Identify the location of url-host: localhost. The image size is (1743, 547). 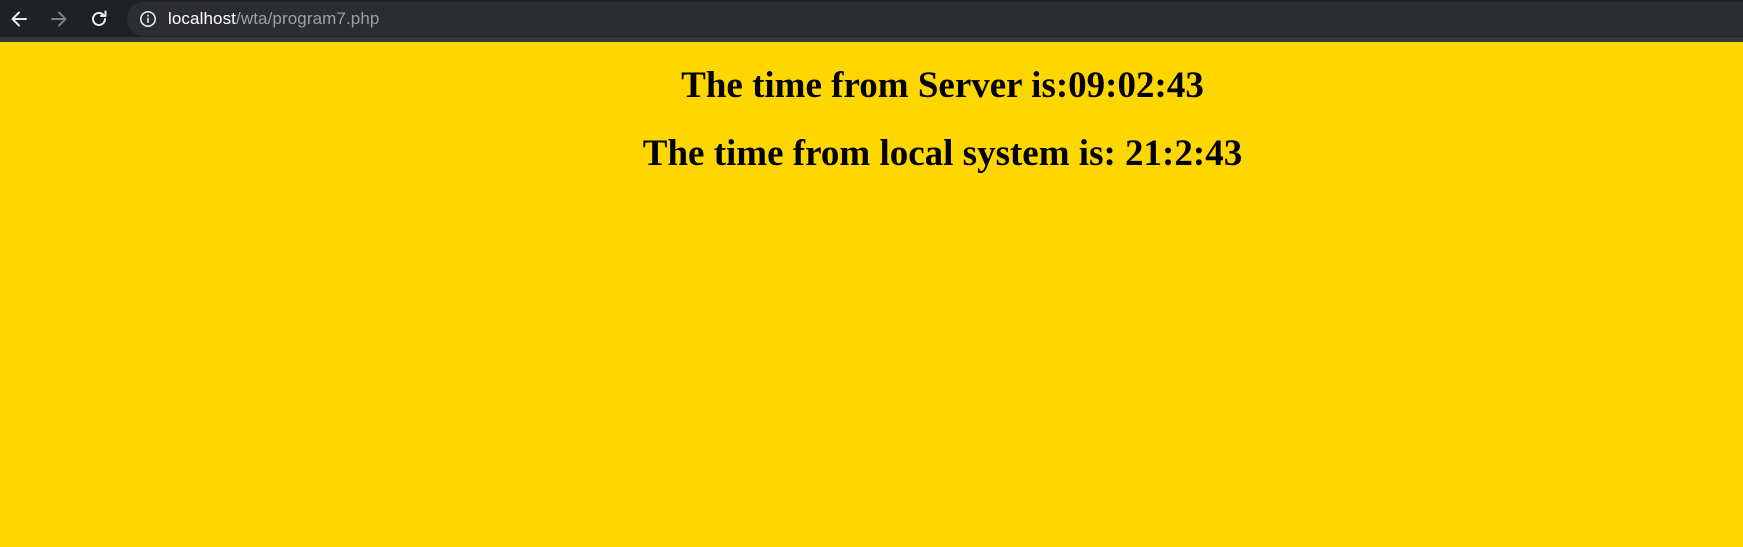
(202, 18).